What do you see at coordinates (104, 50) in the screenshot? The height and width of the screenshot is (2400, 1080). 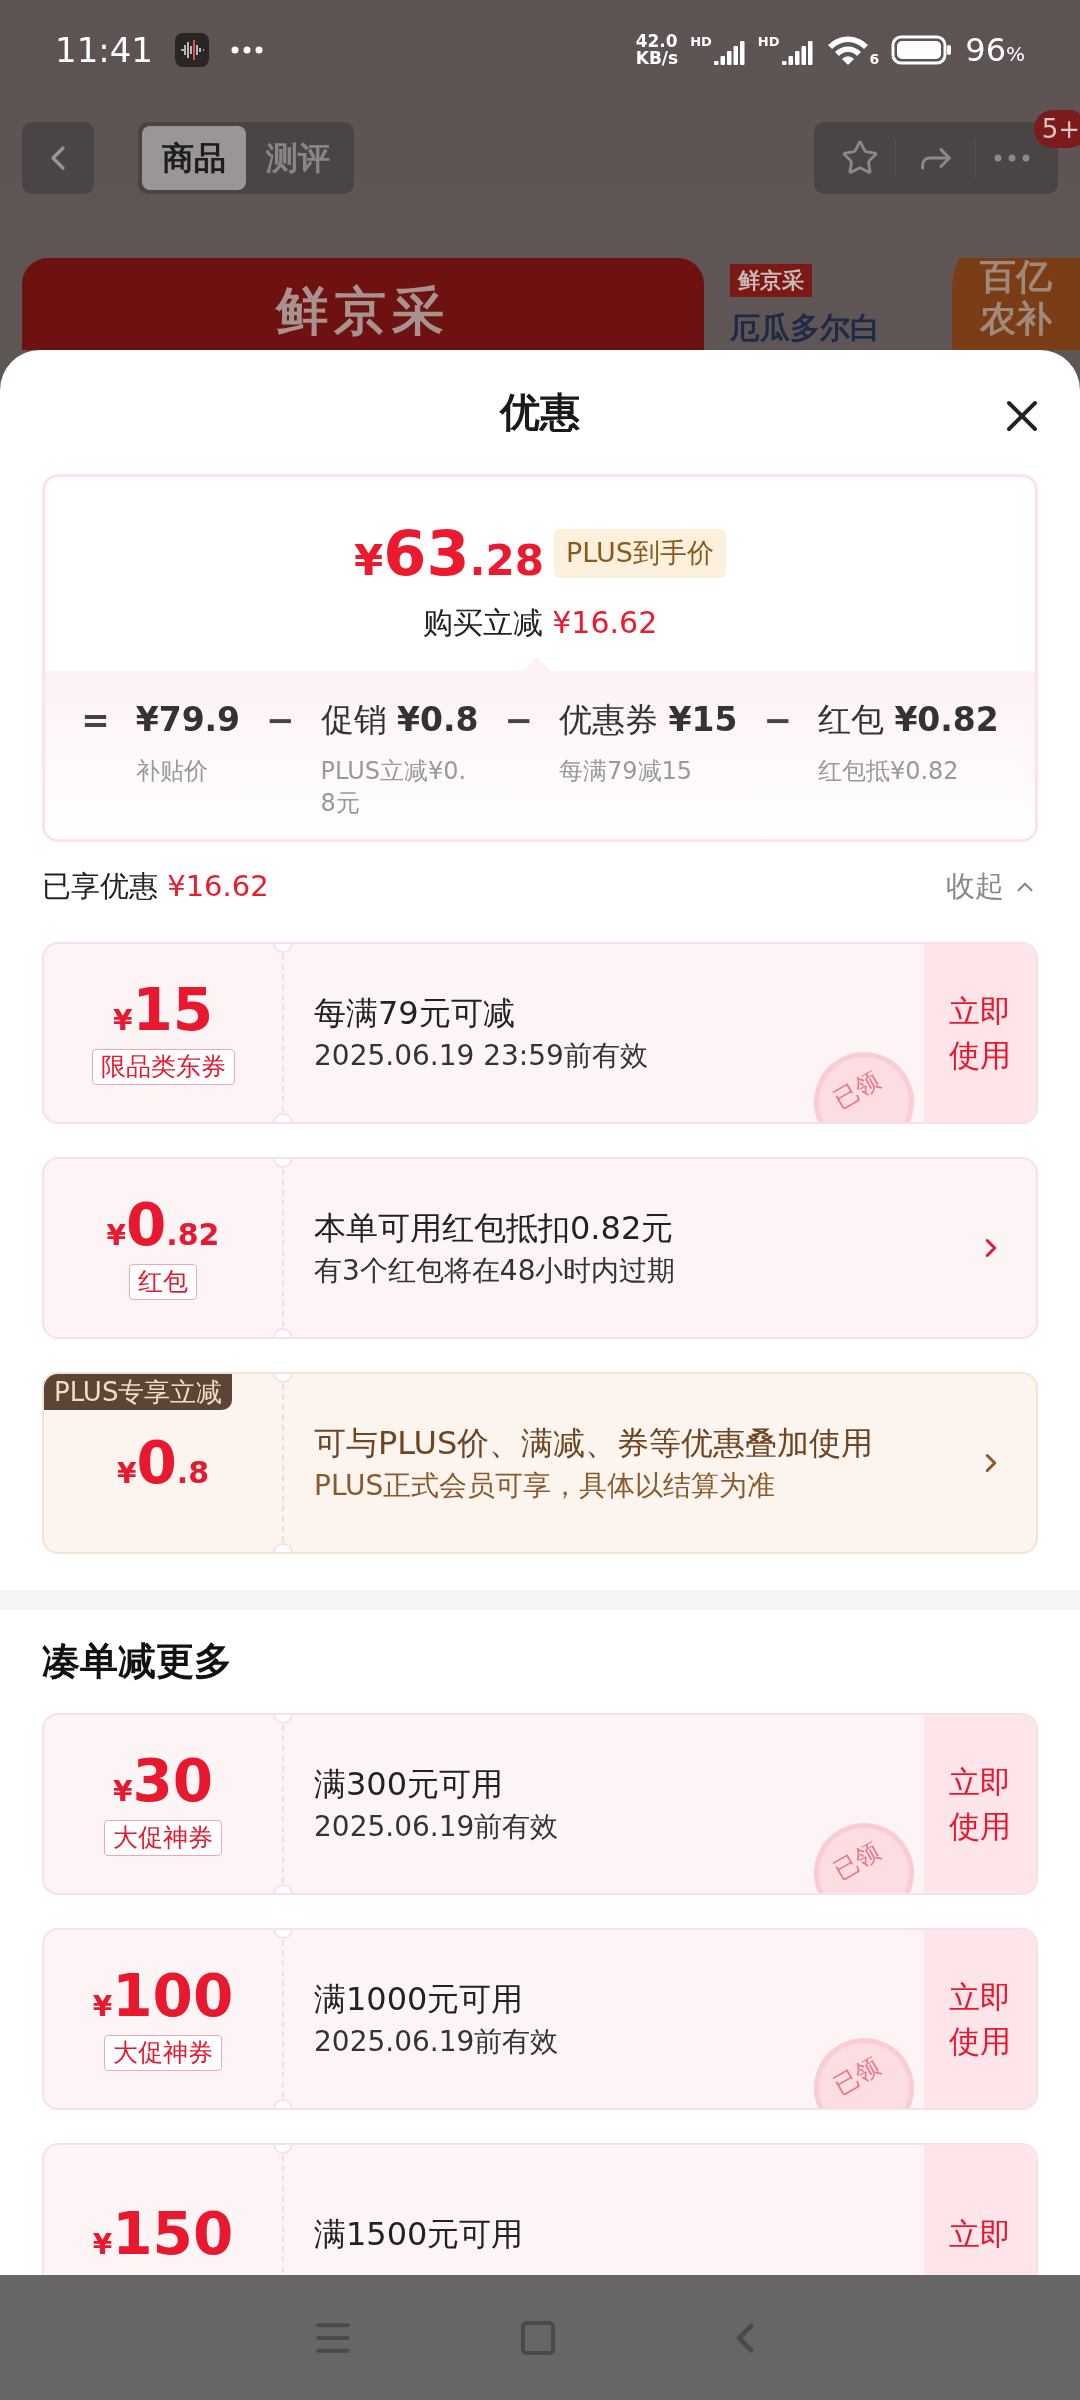 I see `clock-time: 11:41` at bounding box center [104, 50].